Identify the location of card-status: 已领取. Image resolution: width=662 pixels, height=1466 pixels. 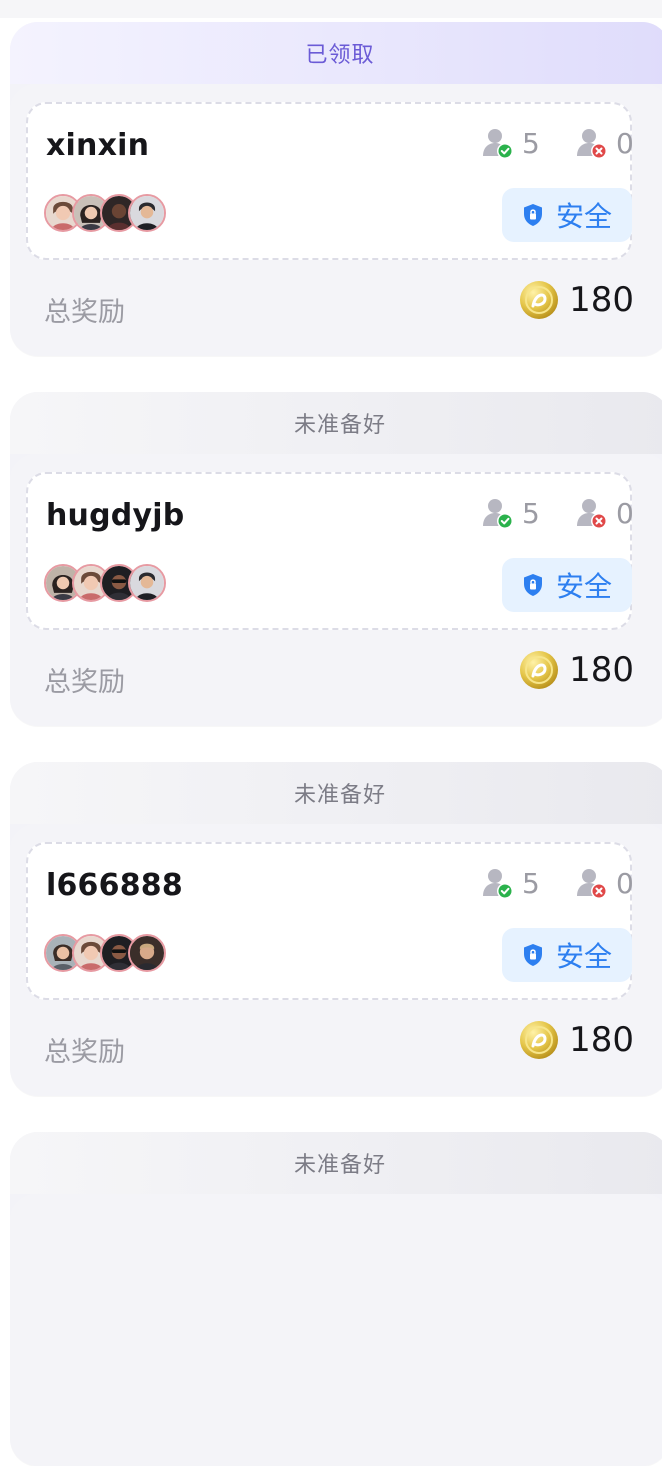
(336, 53).